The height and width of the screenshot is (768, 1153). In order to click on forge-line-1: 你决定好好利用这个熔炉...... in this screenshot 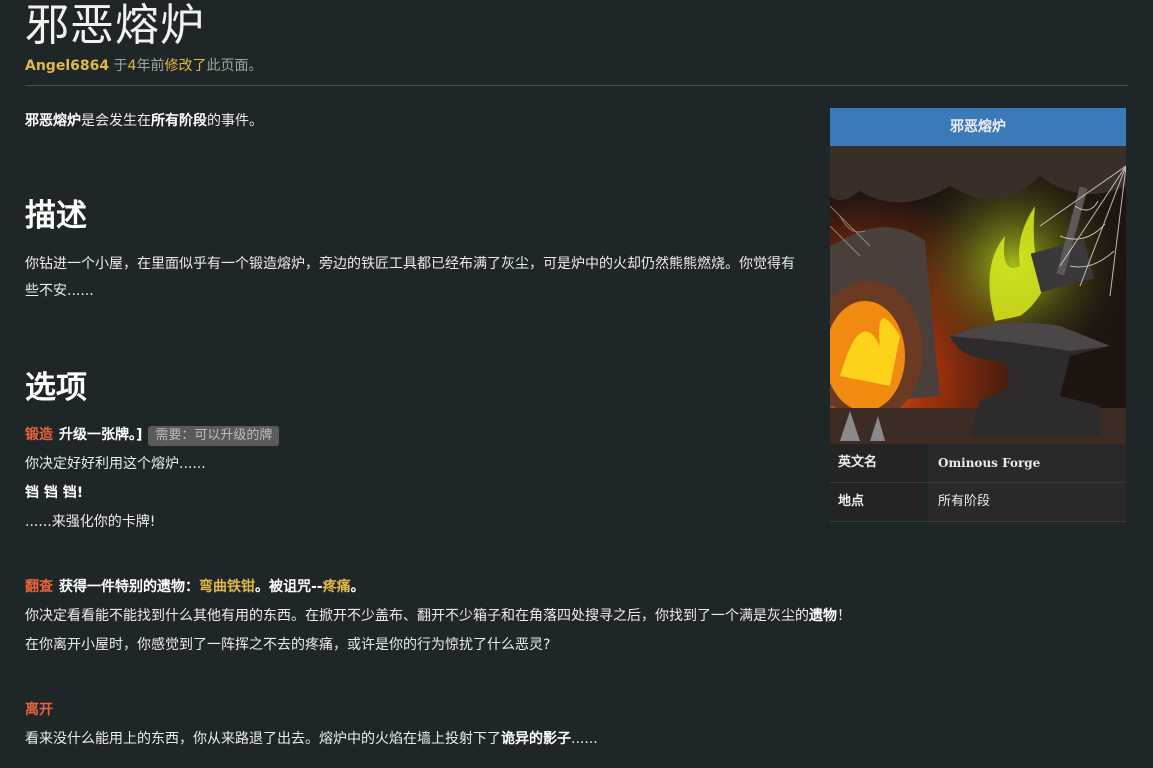, I will do `click(115, 464)`.